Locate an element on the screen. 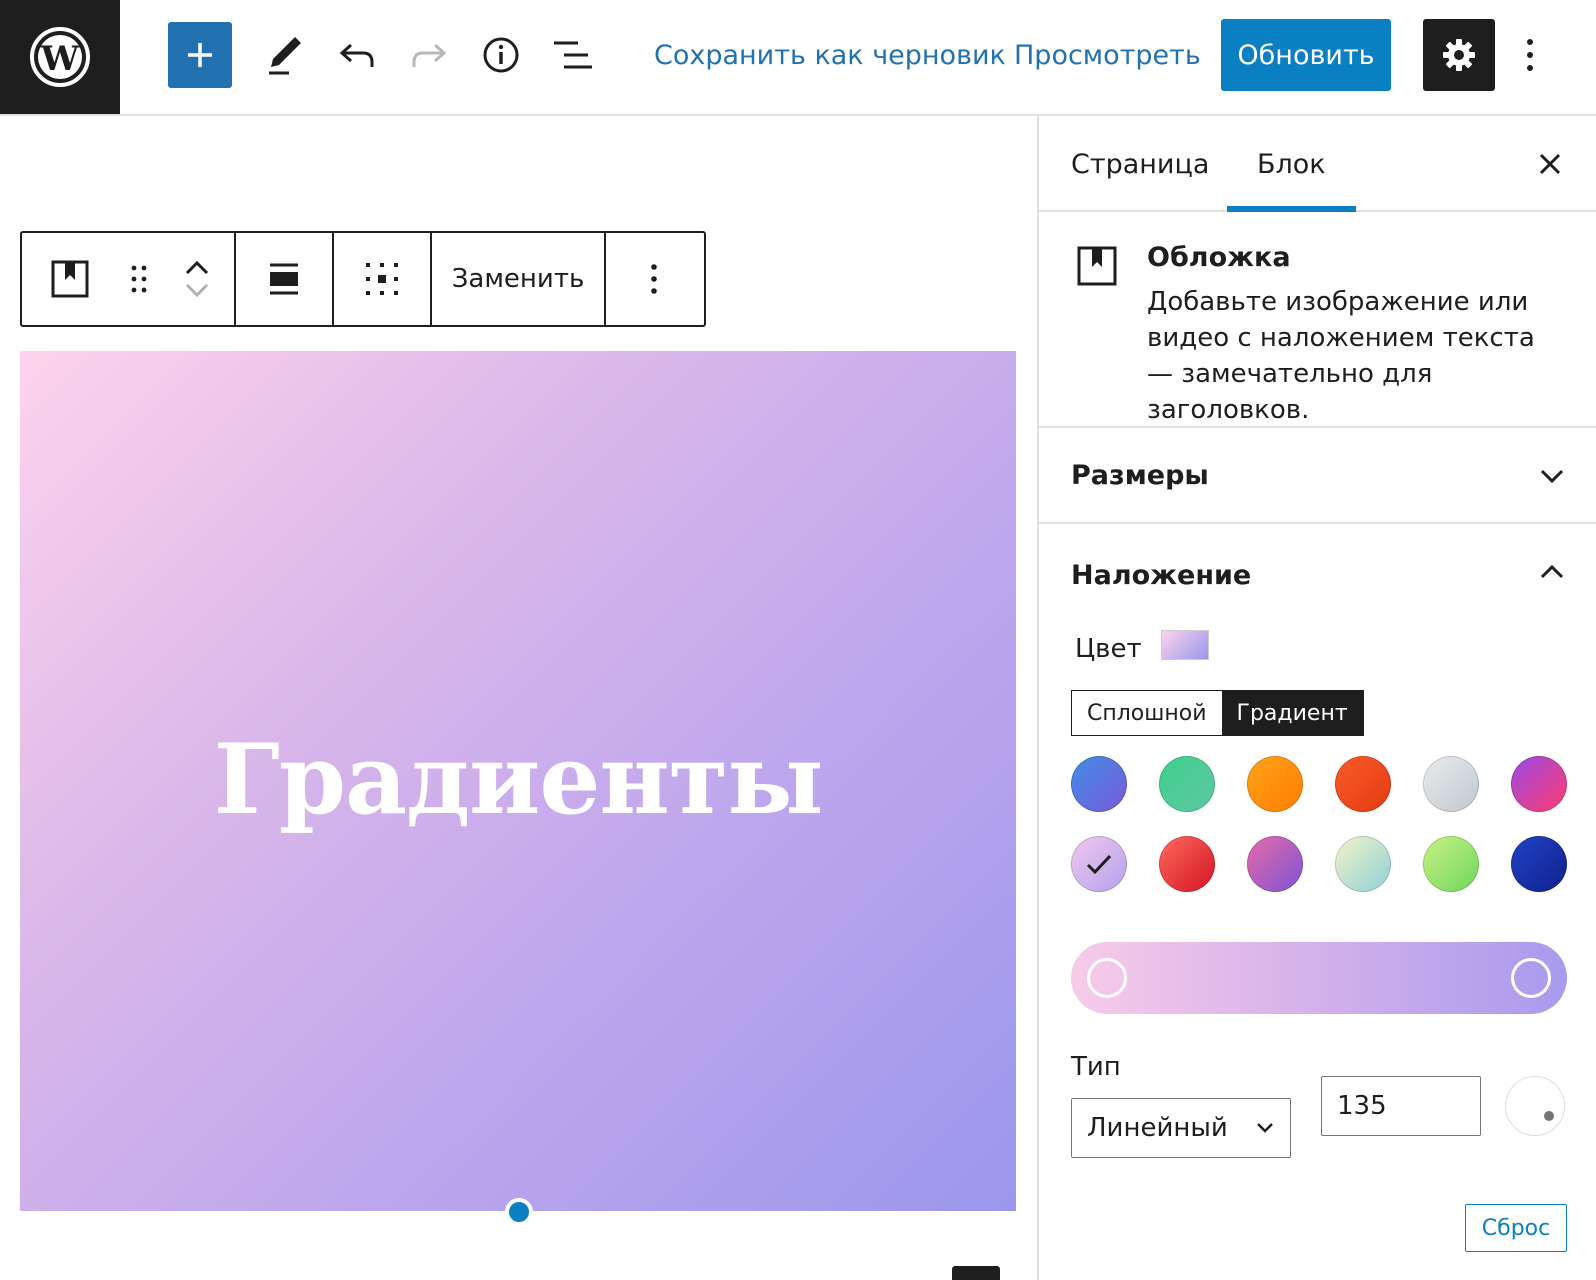 This screenshot has height=1280, width=1596. block-toolbar-group-position is located at coordinates (383, 279).